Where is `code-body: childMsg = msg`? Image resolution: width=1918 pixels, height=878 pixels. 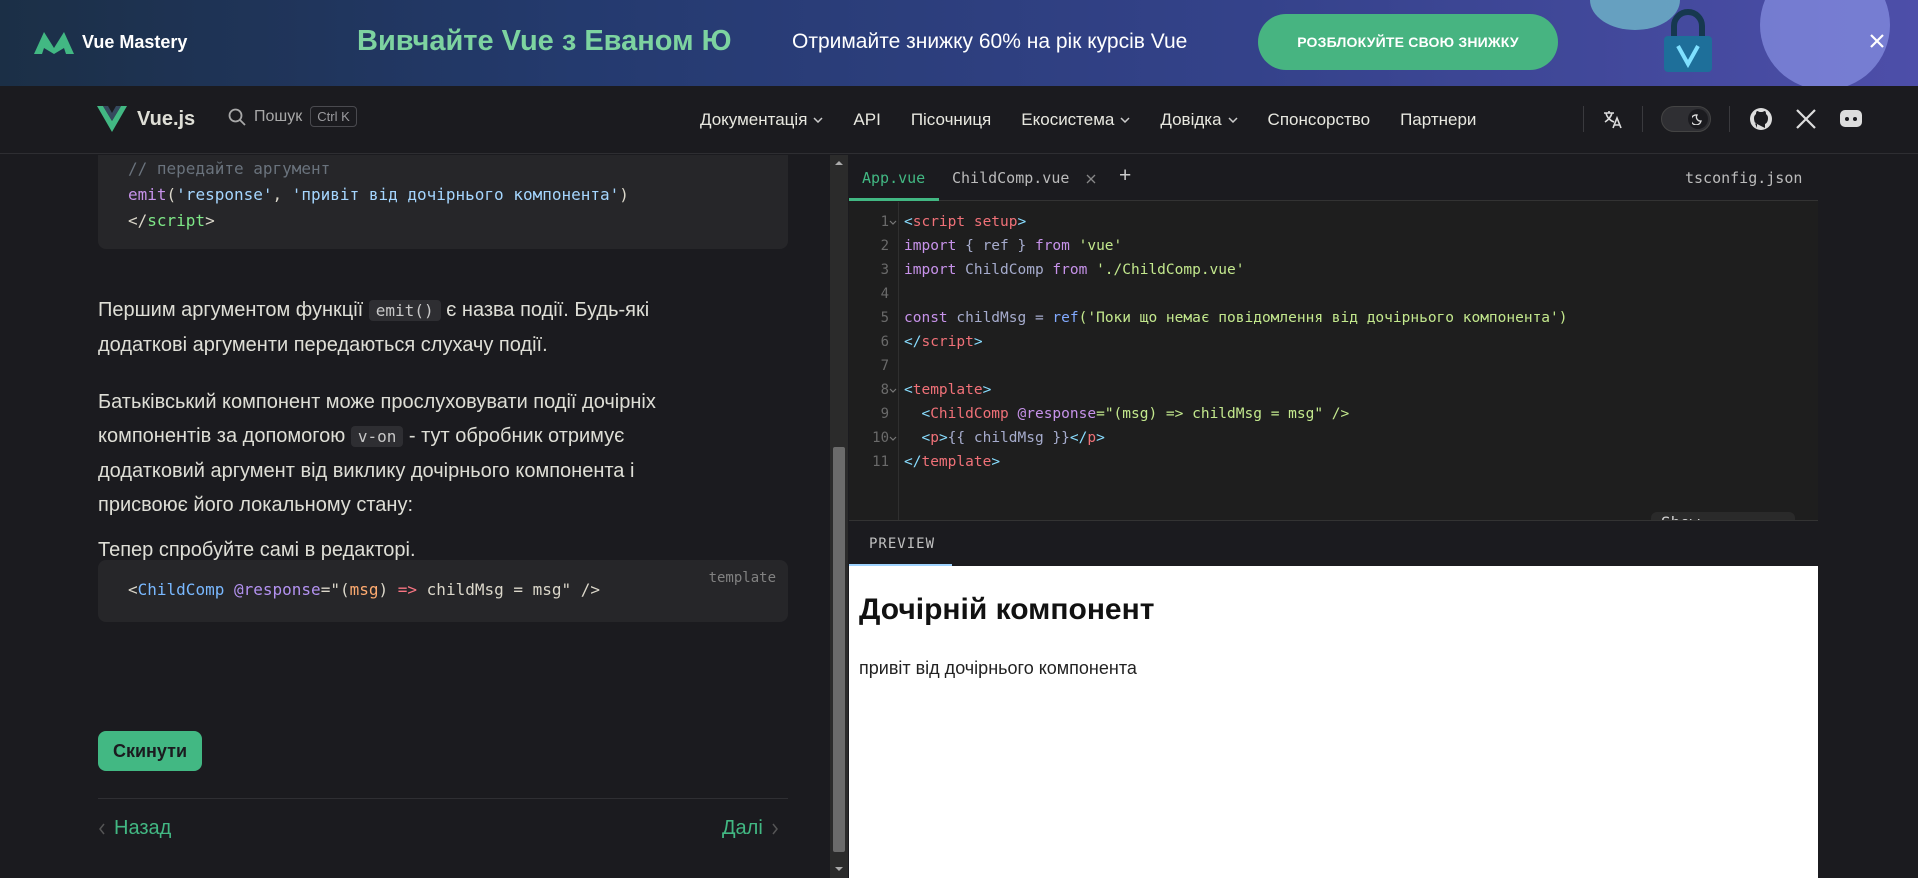
code-body: childMsg = msg is located at coordinates (494, 589).